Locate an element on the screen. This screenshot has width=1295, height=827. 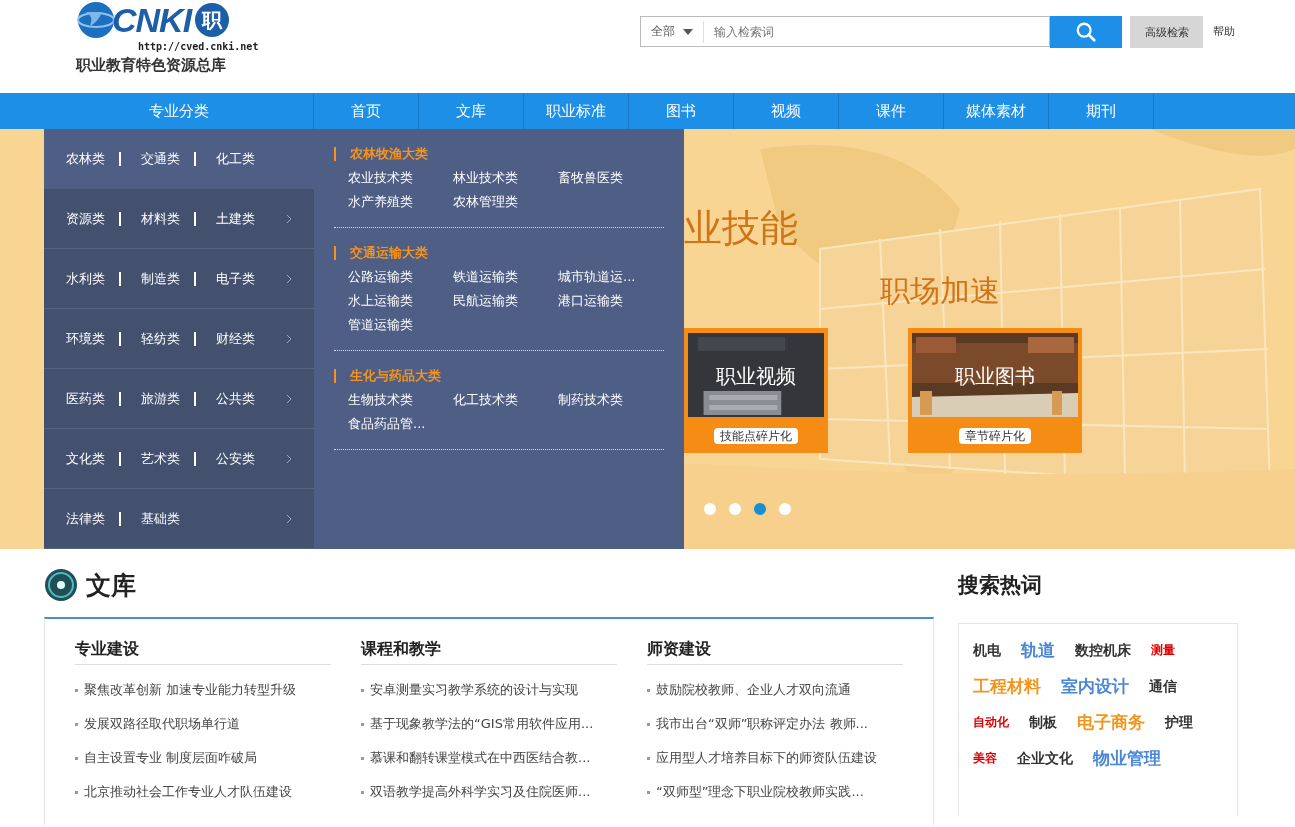
hot-word-link: 轨道 is located at coordinates (1038, 650).